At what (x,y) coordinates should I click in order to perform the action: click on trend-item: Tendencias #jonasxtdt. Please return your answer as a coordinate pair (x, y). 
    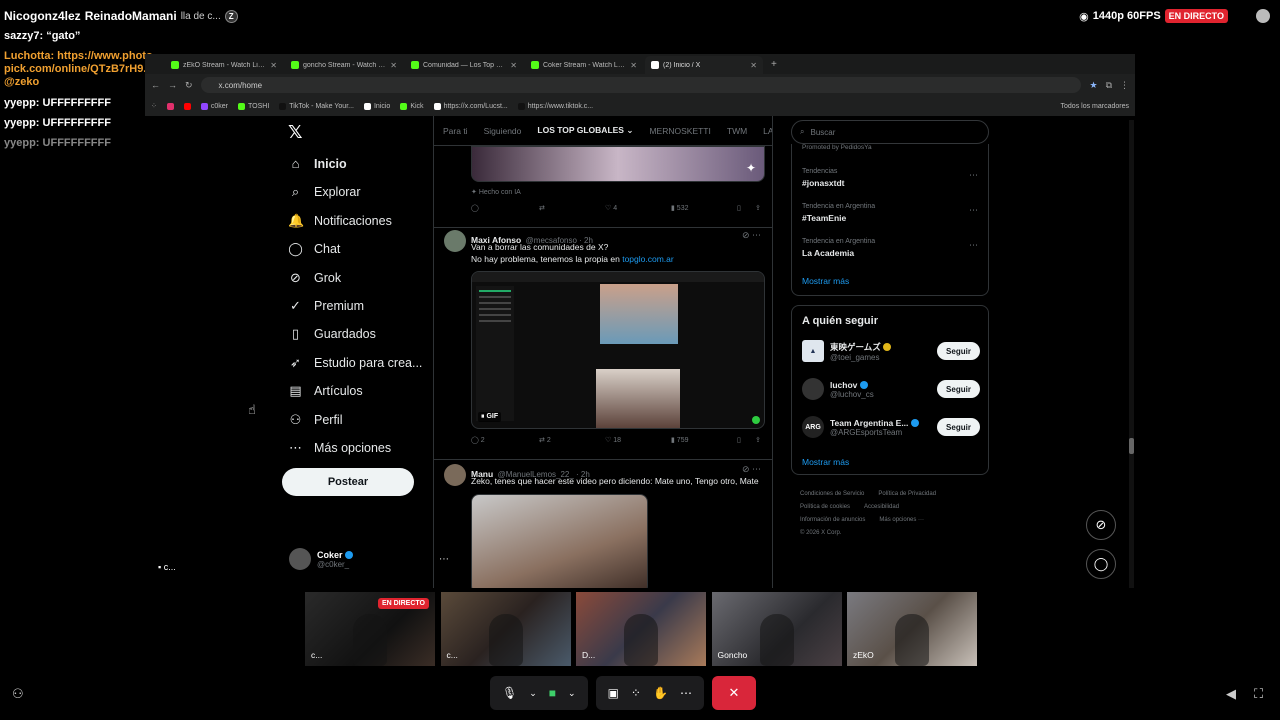
    Looking at the image, I should click on (823, 178).